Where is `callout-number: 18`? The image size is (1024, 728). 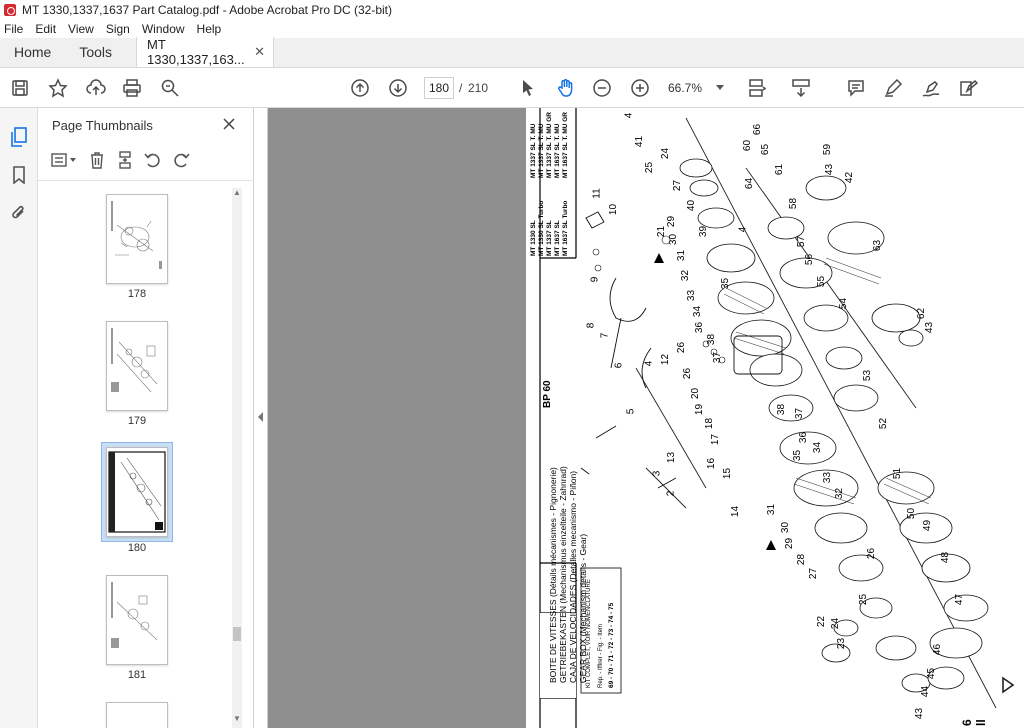 callout-number: 18 is located at coordinates (710, 423).